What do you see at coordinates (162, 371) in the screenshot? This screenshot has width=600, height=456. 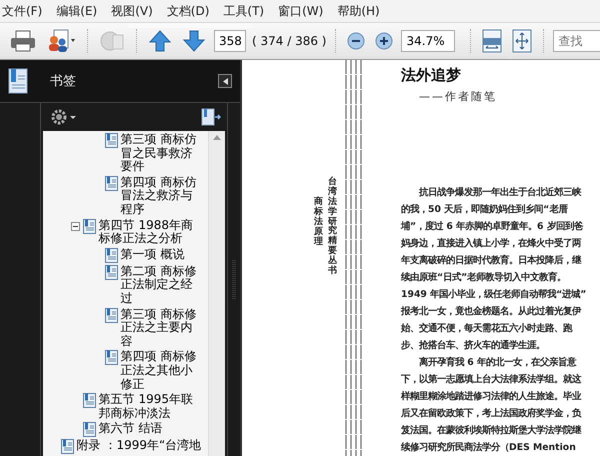 I see `bookmark-item: 第四项 商标修正法之其他小修正` at bounding box center [162, 371].